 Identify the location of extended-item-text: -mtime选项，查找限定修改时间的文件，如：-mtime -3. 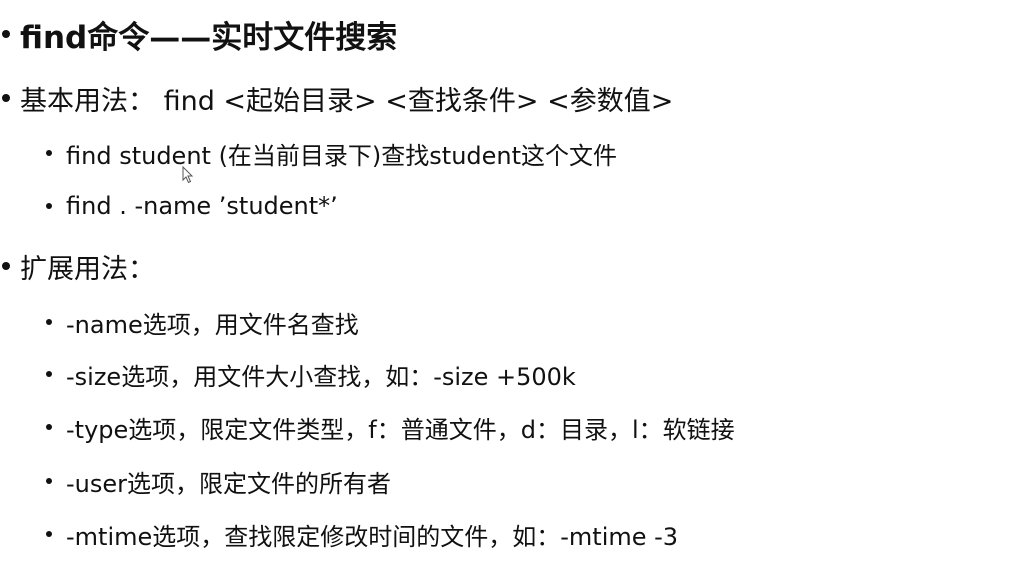
(372, 536).